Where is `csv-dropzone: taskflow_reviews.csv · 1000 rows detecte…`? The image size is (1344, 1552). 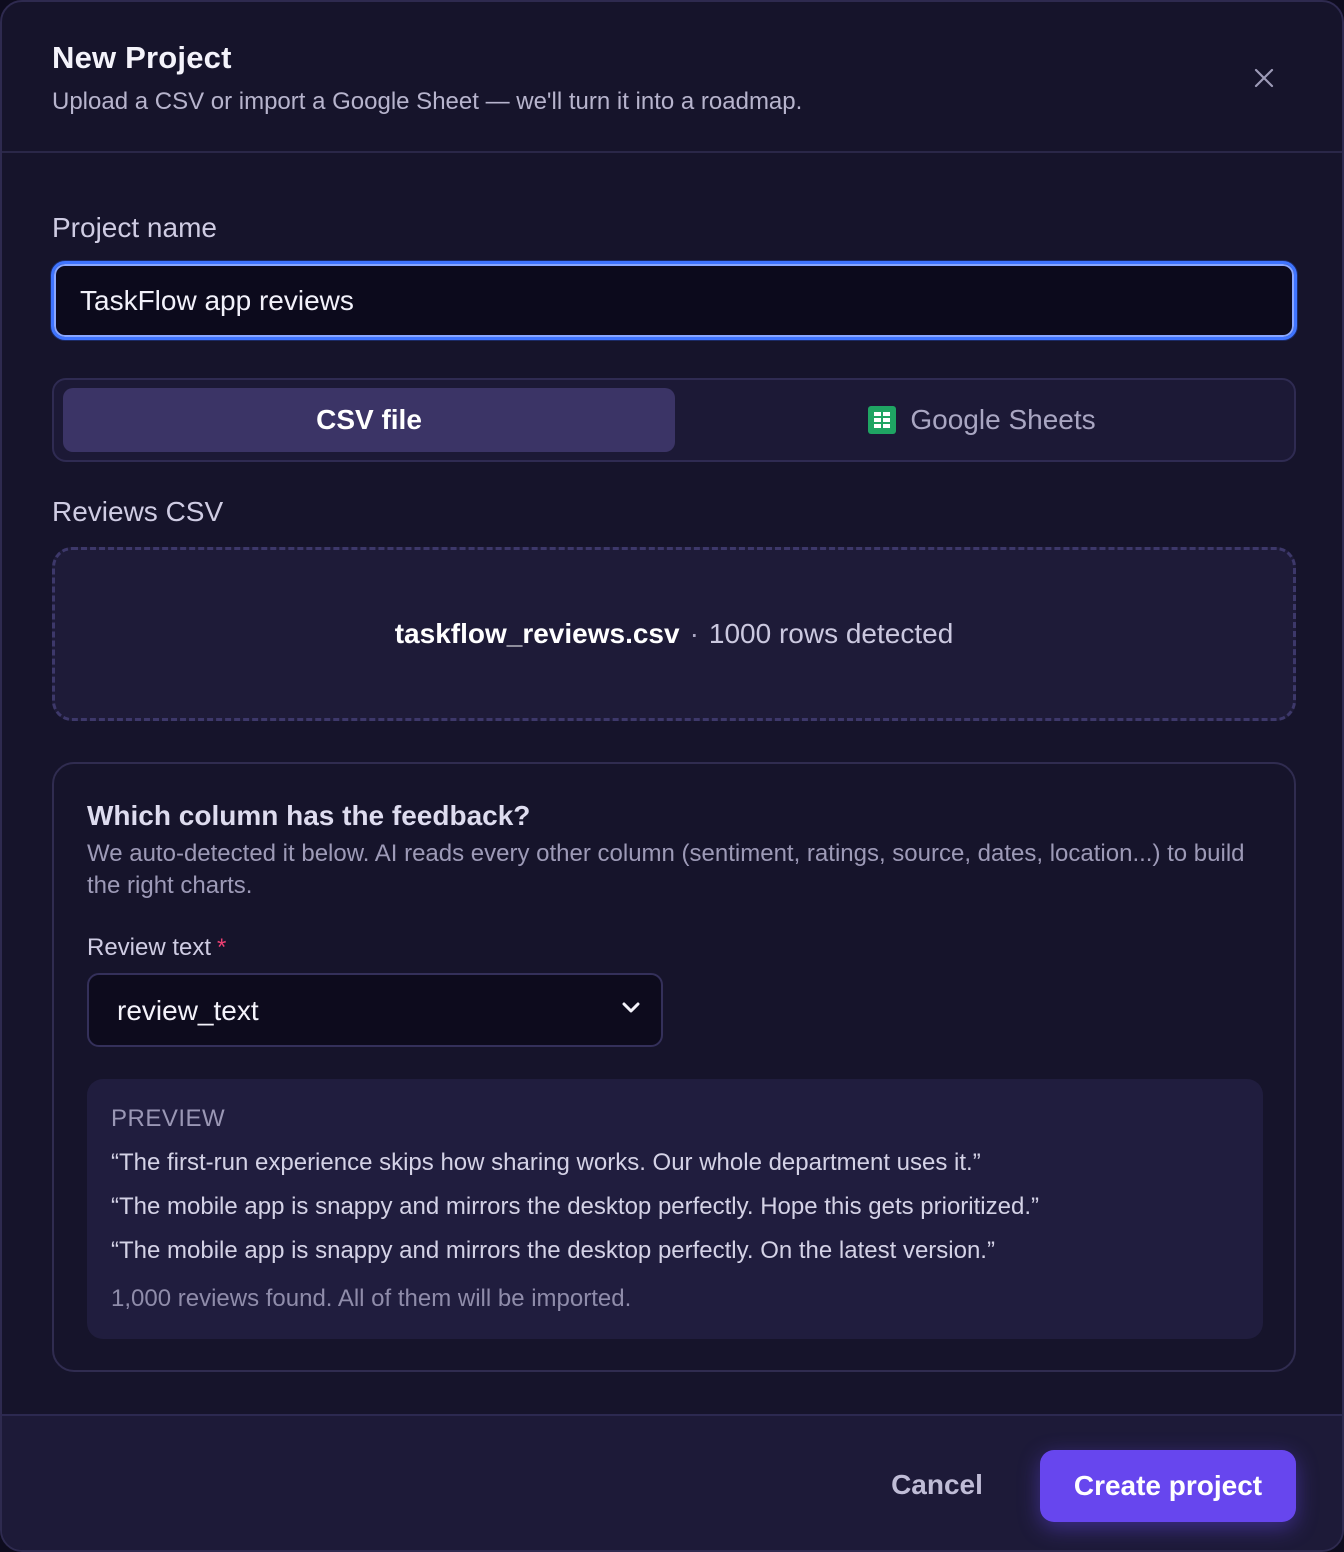 csv-dropzone: taskflow_reviews.csv · 1000 rows detecte… is located at coordinates (674, 634).